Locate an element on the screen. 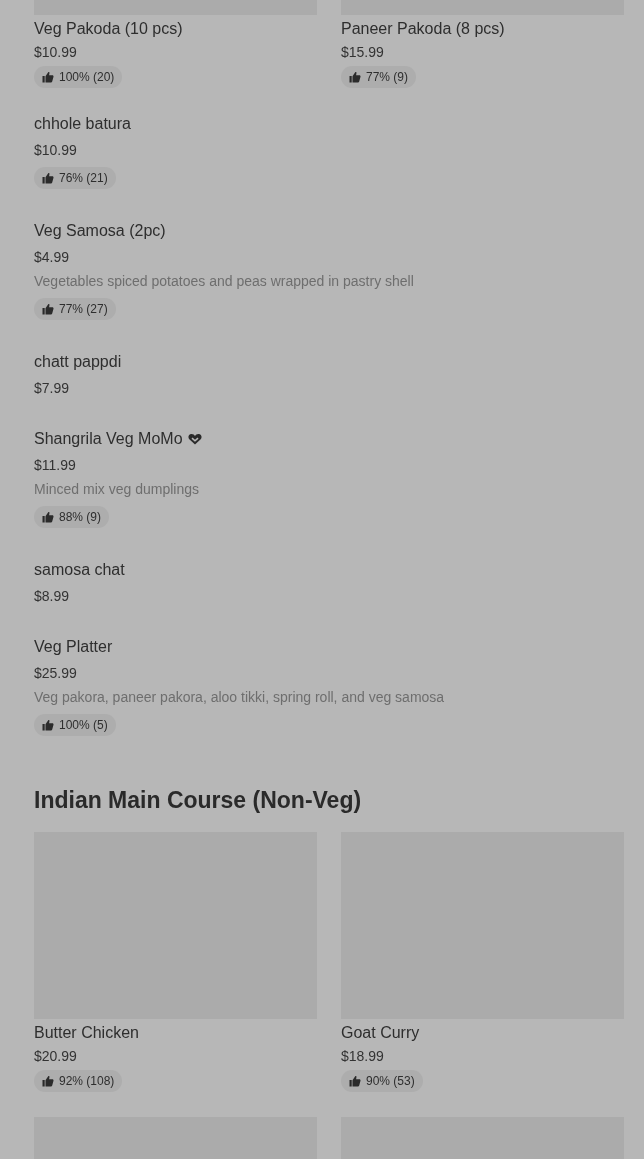 This screenshot has width=644, height=1159. item-description: Minced mix veg dumplings is located at coordinates (117, 489).